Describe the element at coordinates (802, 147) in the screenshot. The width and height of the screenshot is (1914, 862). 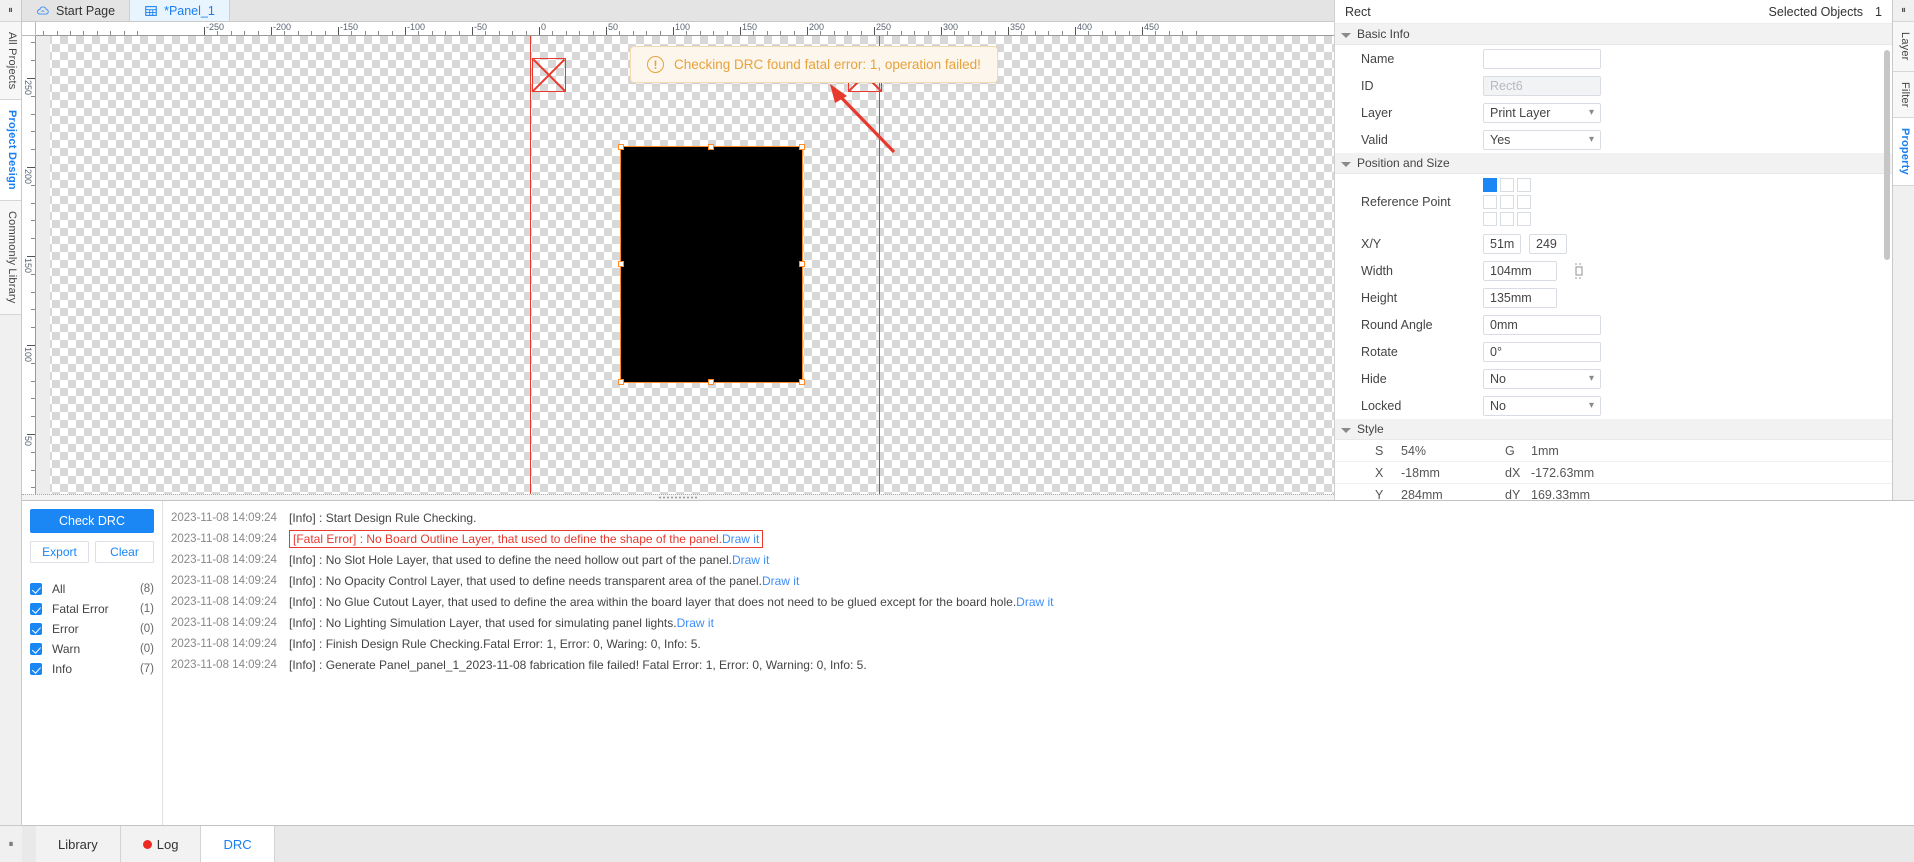
I see `resize-handle-ne` at that location.